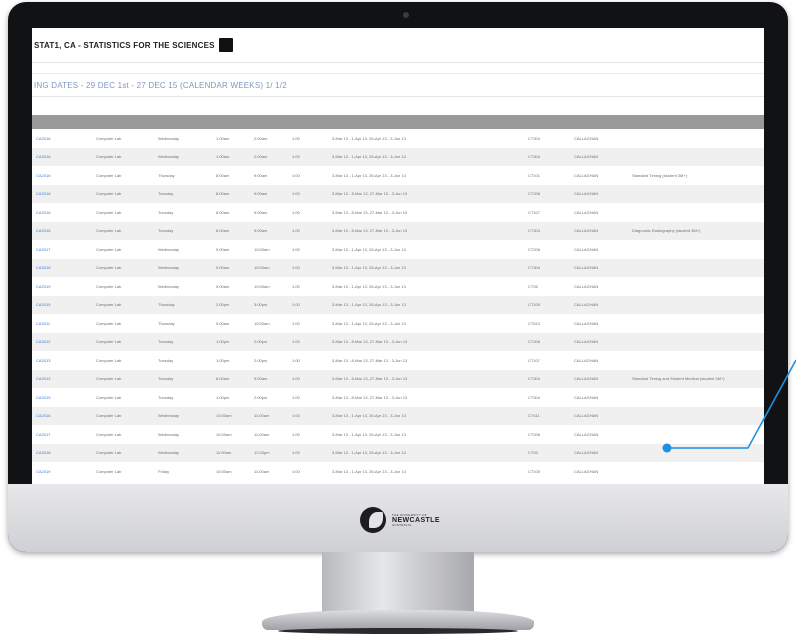  What do you see at coordinates (224, 416) in the screenshot?
I see `cell-start: 10:00am` at bounding box center [224, 416].